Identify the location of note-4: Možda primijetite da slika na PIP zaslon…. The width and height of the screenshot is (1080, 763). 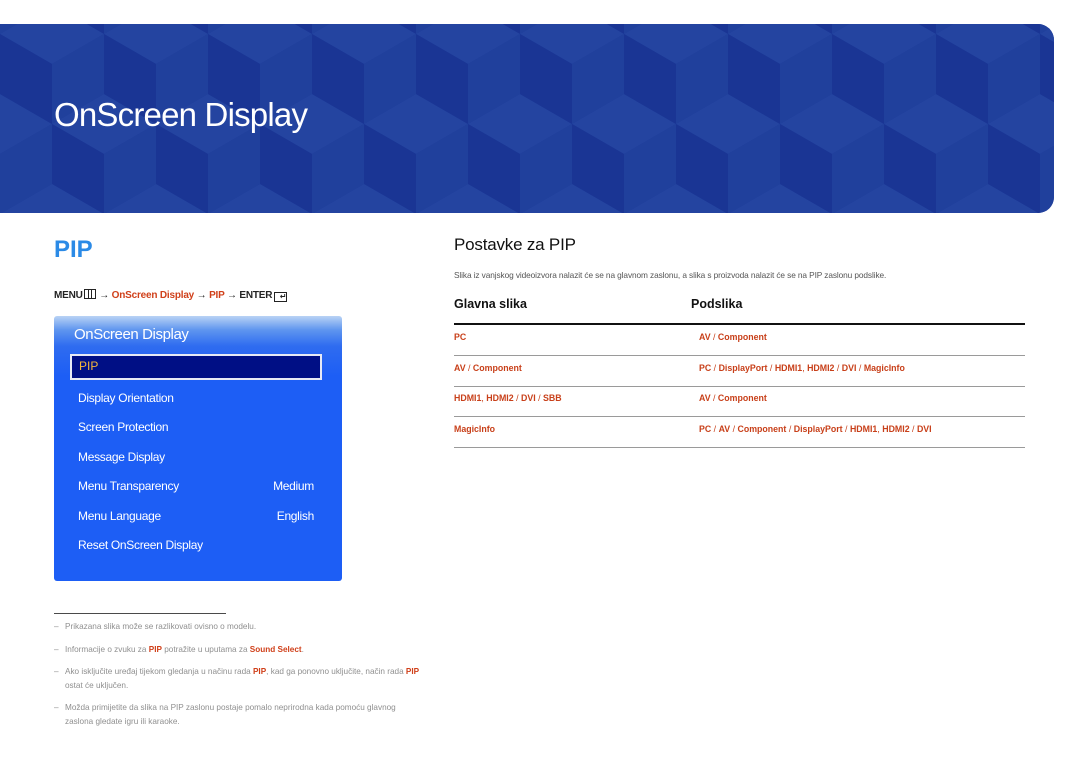
(239, 715).